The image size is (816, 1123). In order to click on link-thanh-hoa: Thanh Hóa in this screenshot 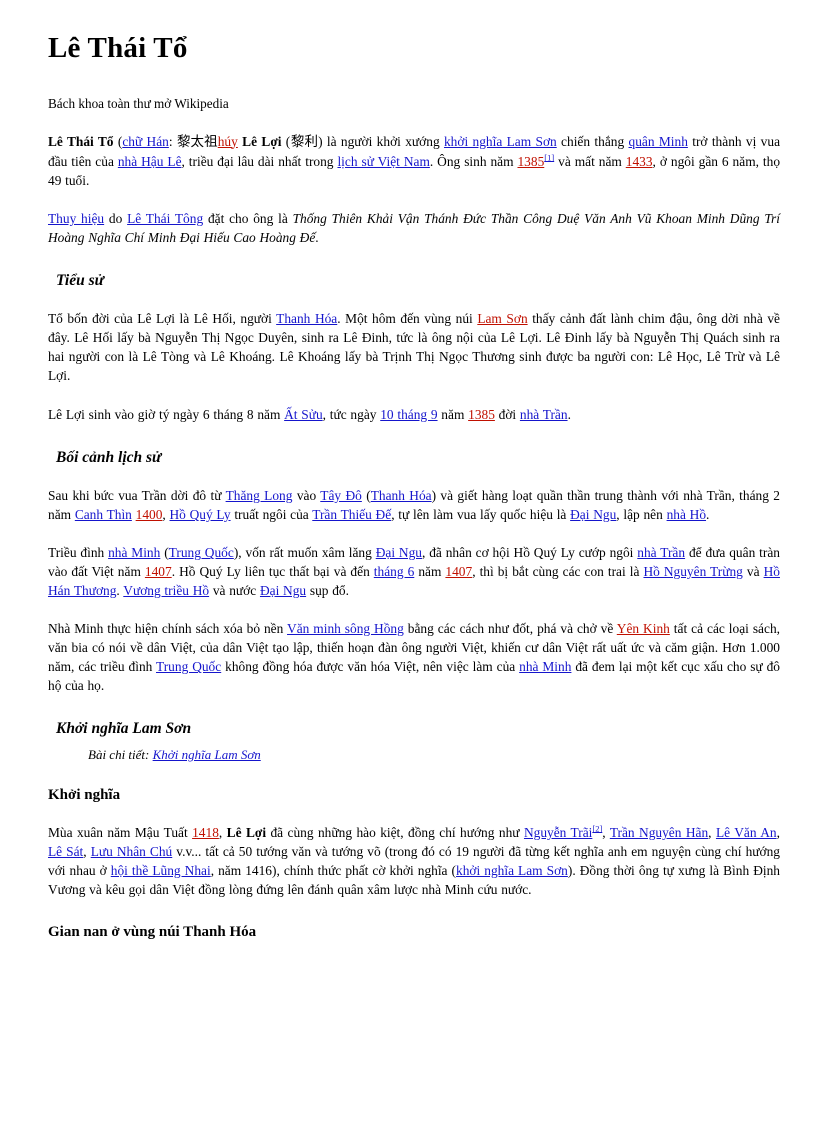, I will do `click(306, 318)`.